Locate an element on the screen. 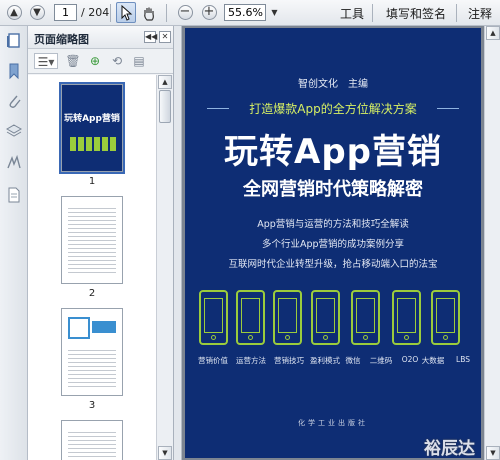  next-page-button: ▼ is located at coordinates (37, 12).